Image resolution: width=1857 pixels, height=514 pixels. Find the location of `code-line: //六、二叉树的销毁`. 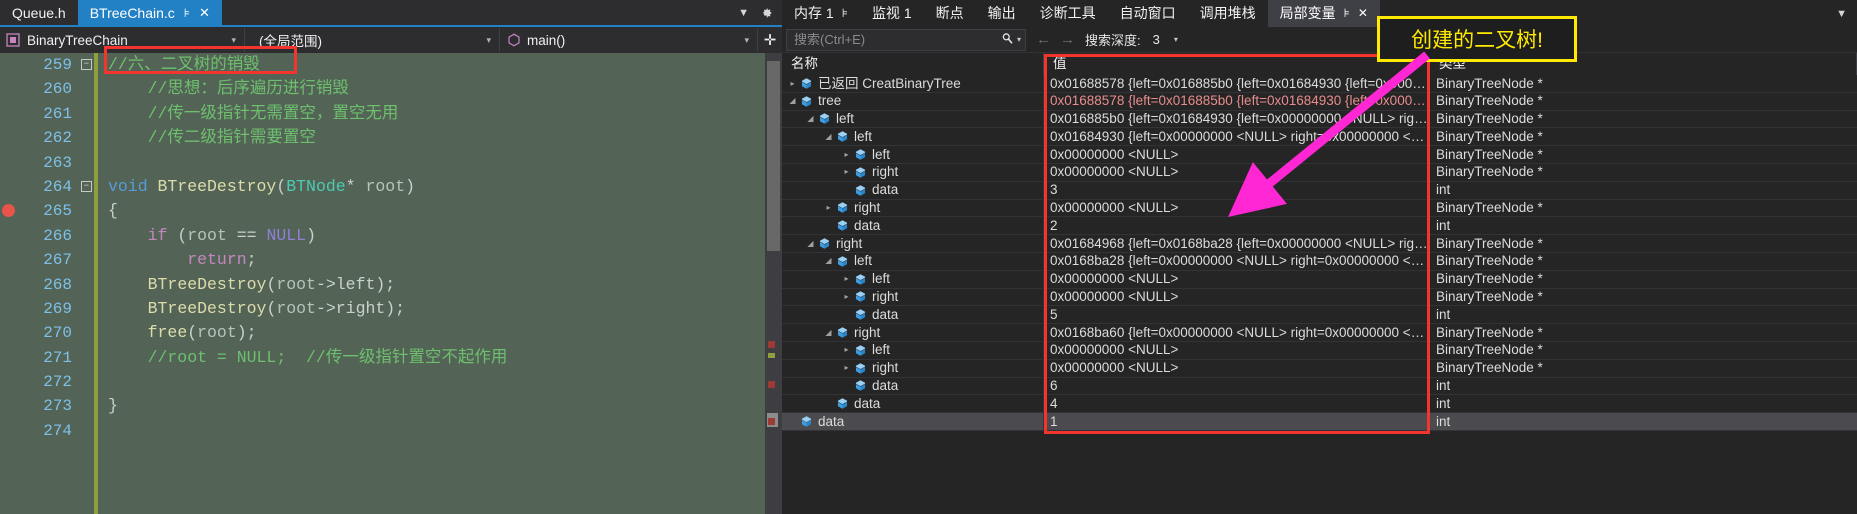

code-line: //六、二叉树的销毁 is located at coordinates (445, 65).